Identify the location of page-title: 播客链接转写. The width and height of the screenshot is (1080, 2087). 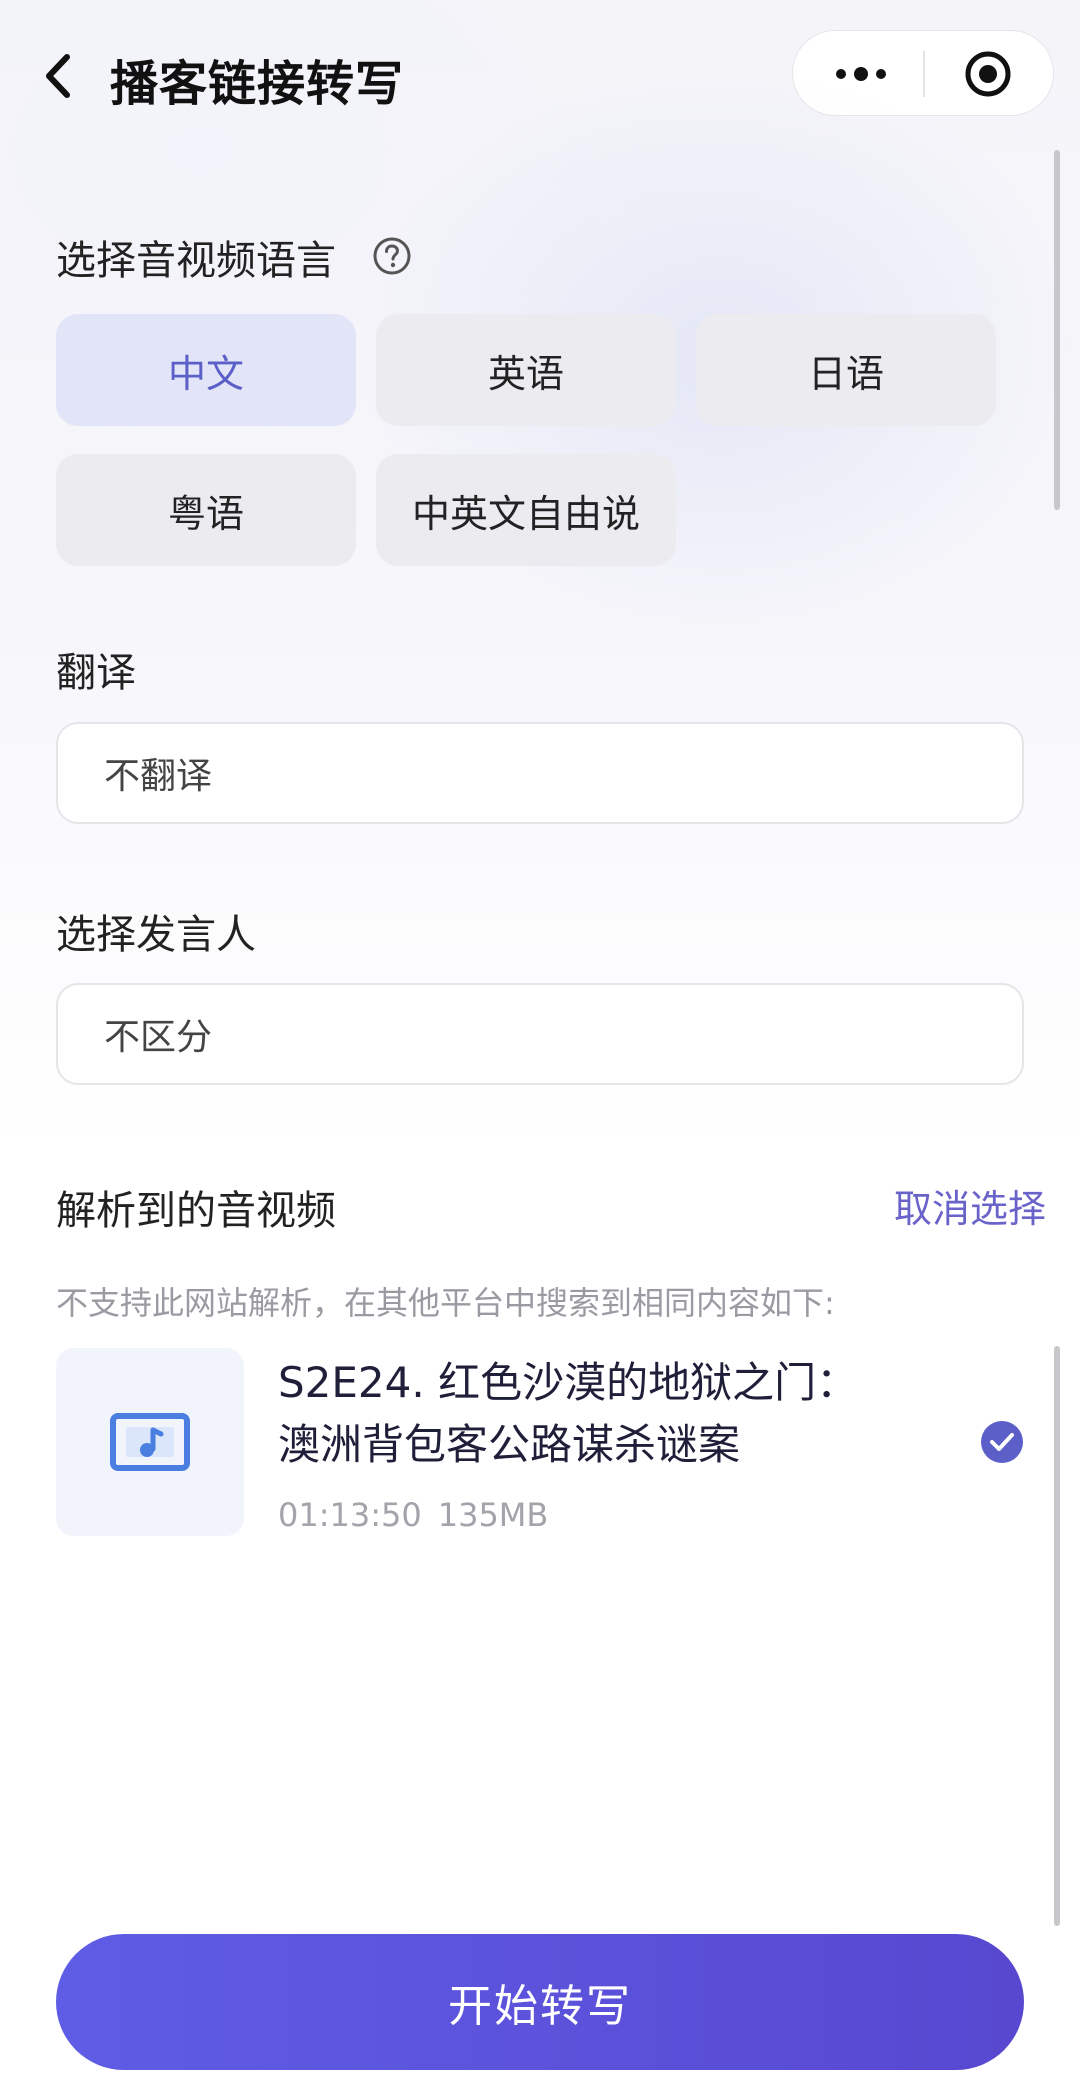
(257, 84).